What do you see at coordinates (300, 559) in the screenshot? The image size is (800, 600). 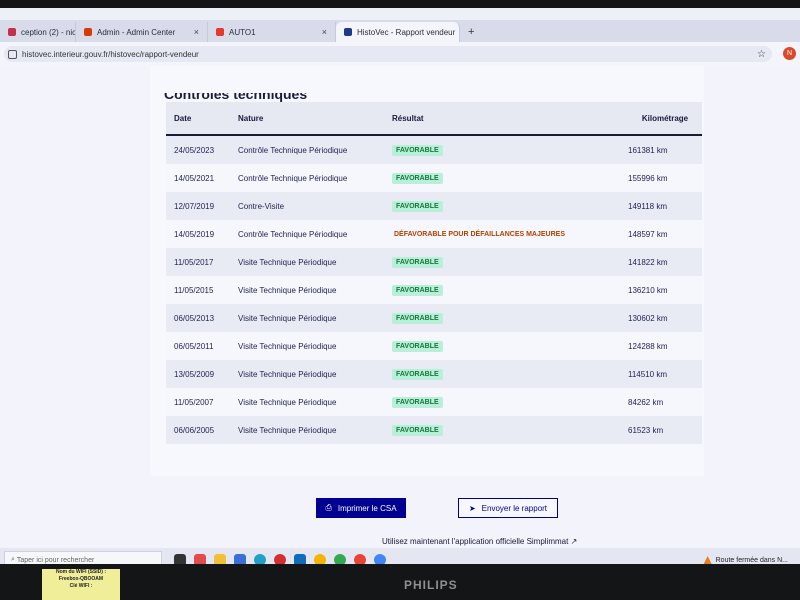 I see `outlook-icon` at bounding box center [300, 559].